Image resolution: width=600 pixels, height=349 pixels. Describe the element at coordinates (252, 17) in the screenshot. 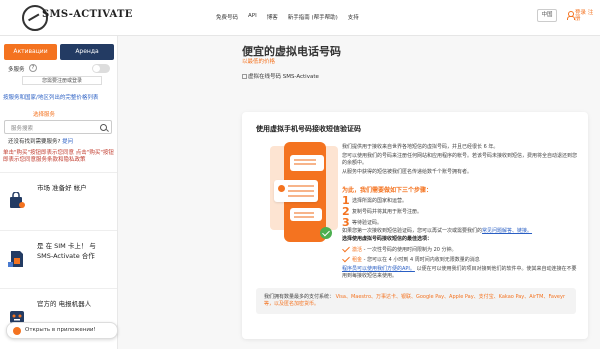

I see `nav-api: API` at that location.